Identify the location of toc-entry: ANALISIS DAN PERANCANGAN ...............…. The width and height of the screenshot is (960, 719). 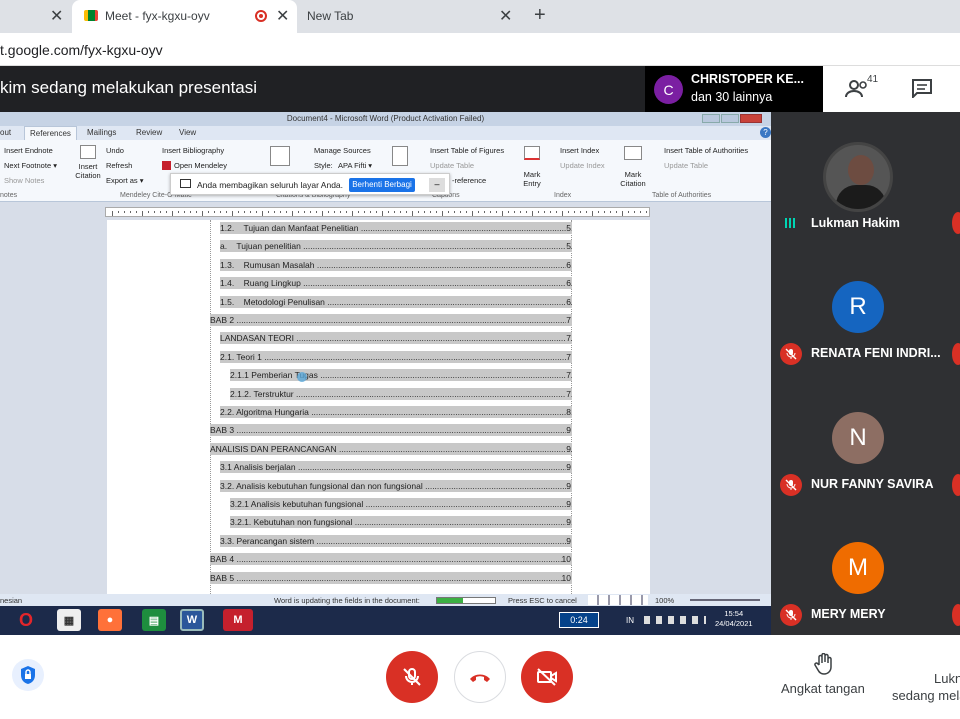
(391, 448).